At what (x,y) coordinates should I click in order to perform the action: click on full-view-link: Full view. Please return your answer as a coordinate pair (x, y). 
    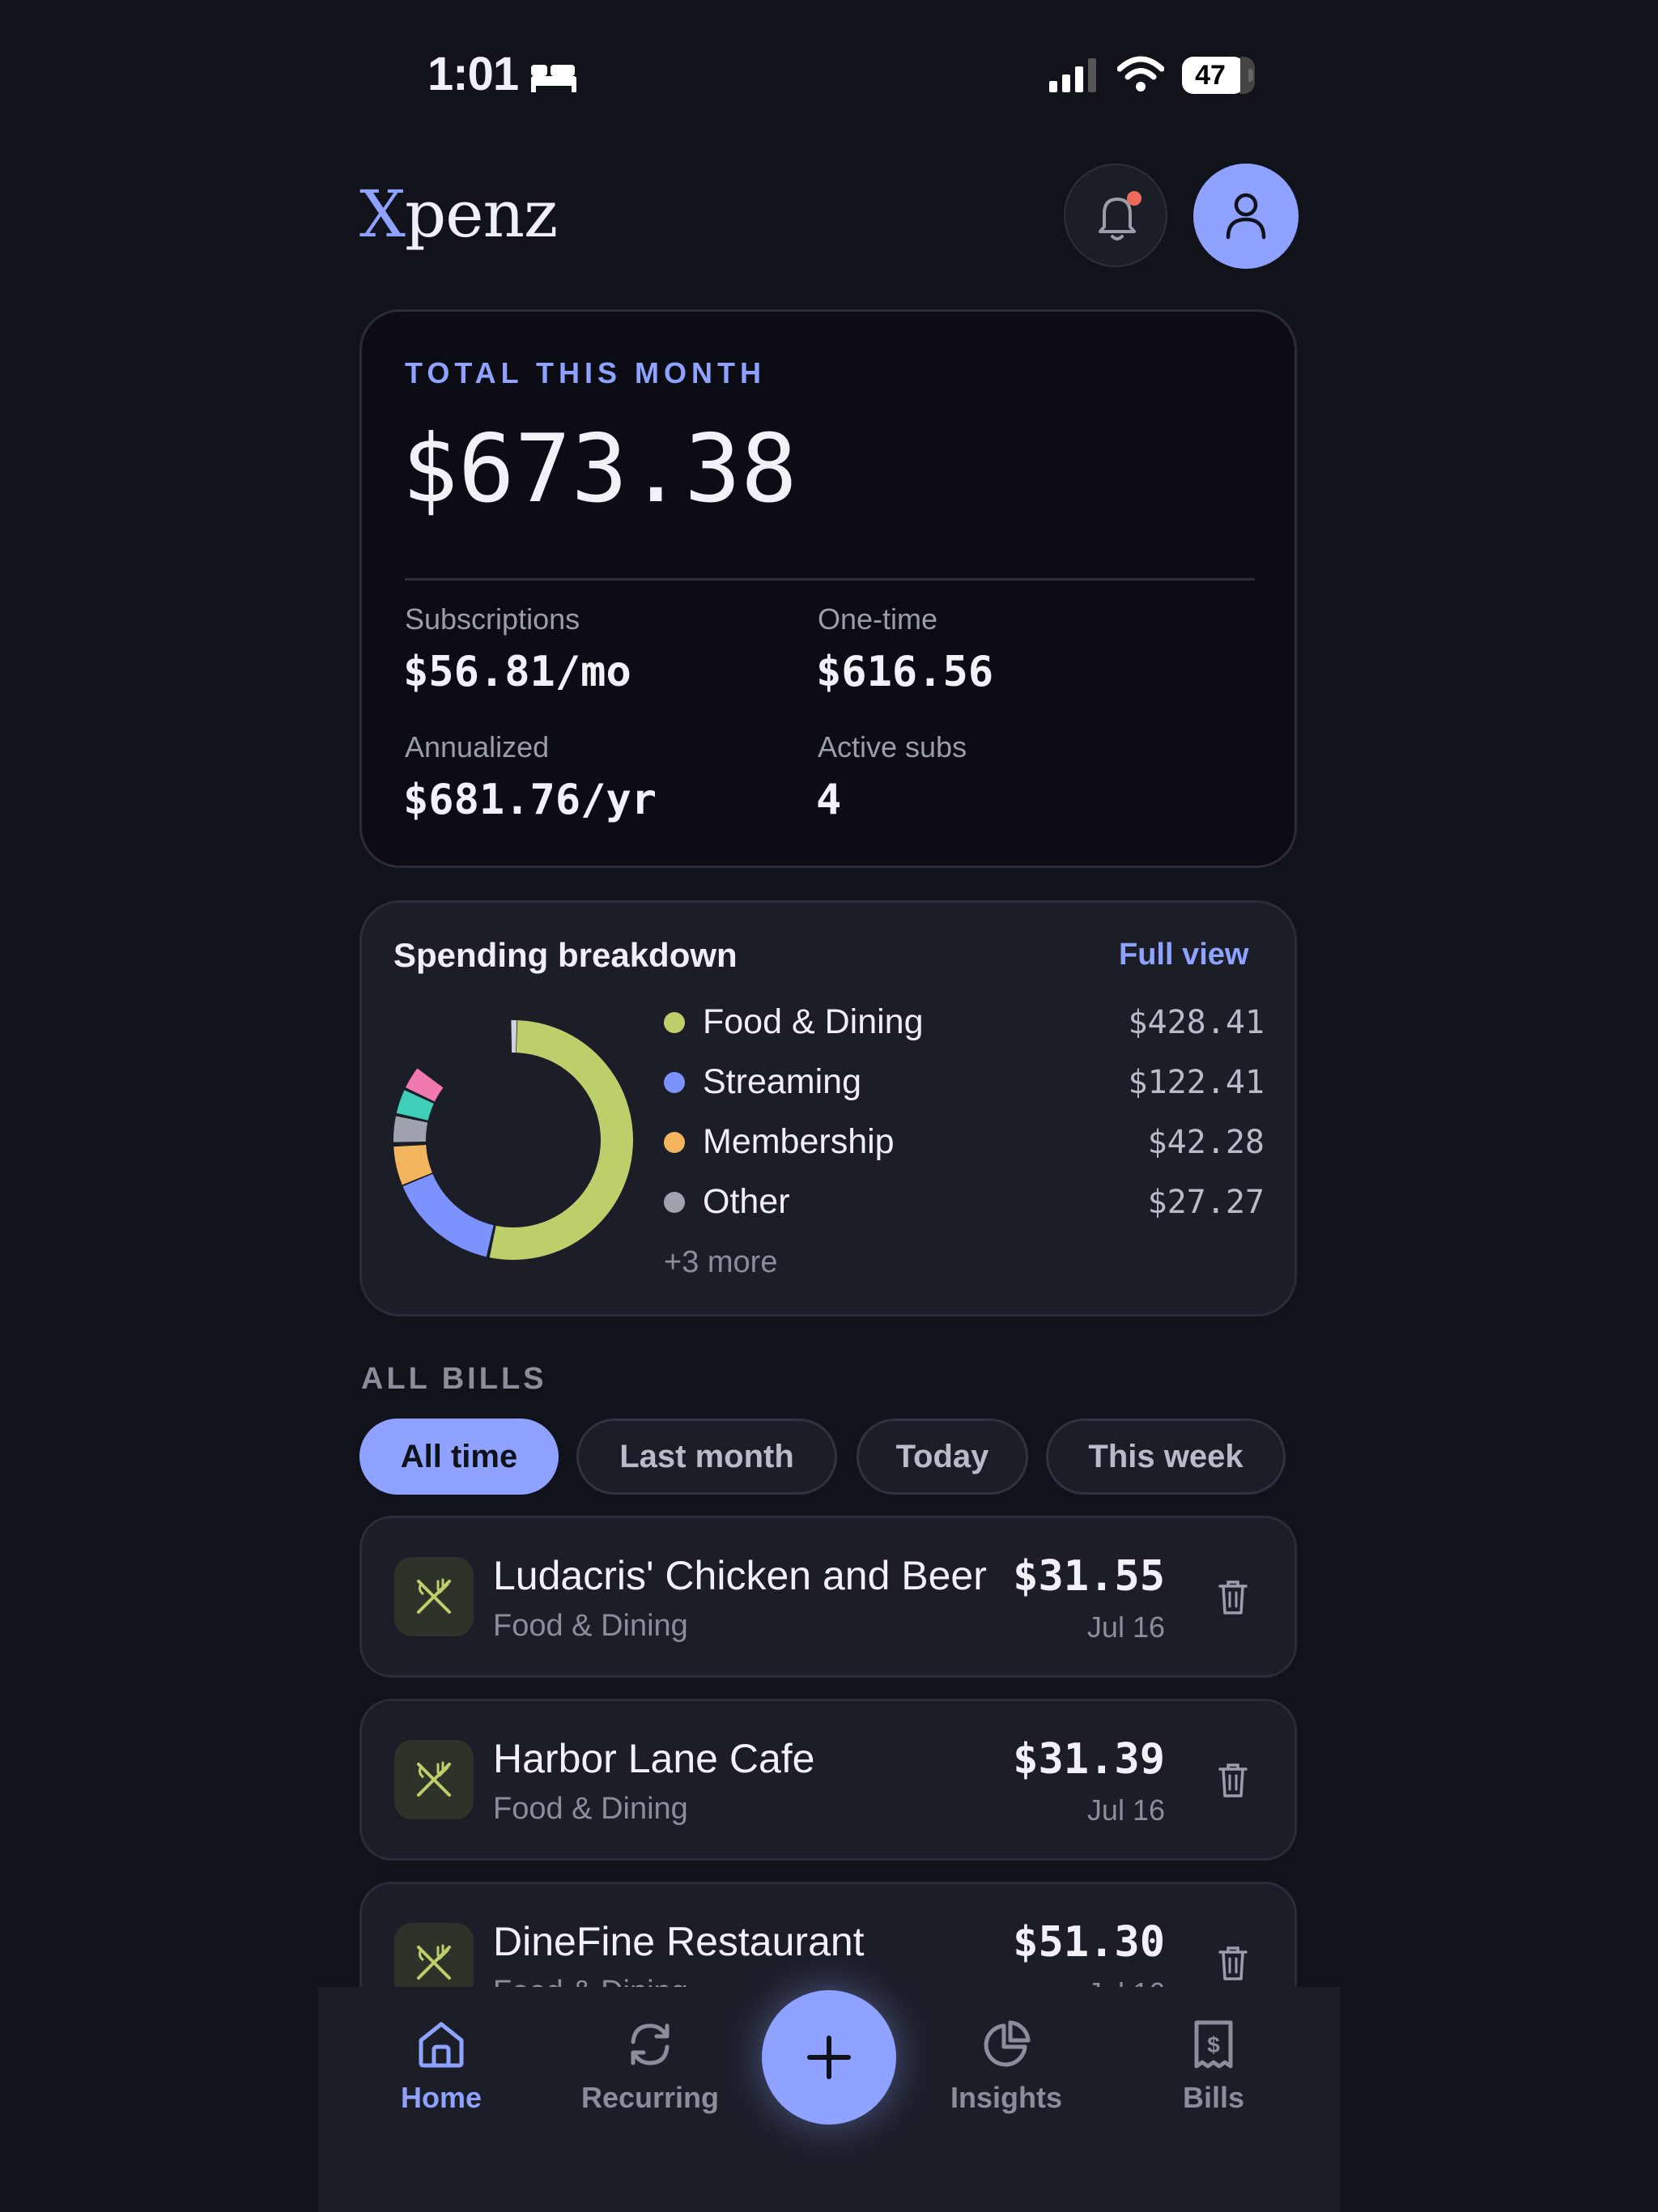
    Looking at the image, I should click on (1183, 955).